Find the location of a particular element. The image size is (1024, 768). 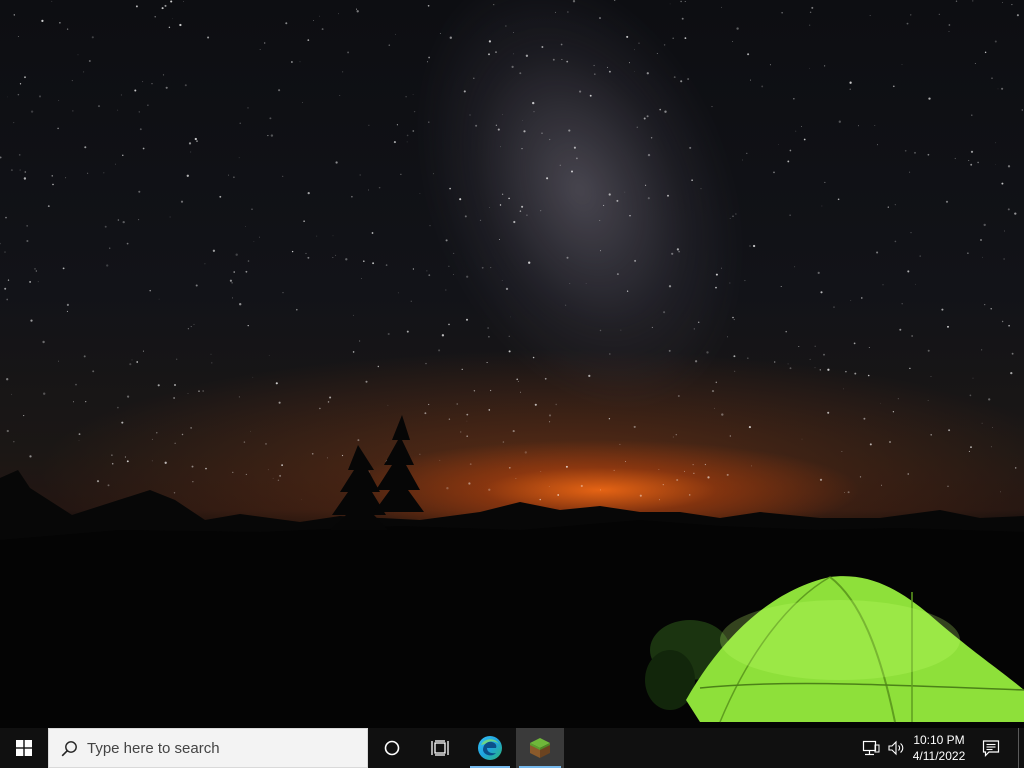

minecraft-grass-block-icon is located at coordinates (540, 748).